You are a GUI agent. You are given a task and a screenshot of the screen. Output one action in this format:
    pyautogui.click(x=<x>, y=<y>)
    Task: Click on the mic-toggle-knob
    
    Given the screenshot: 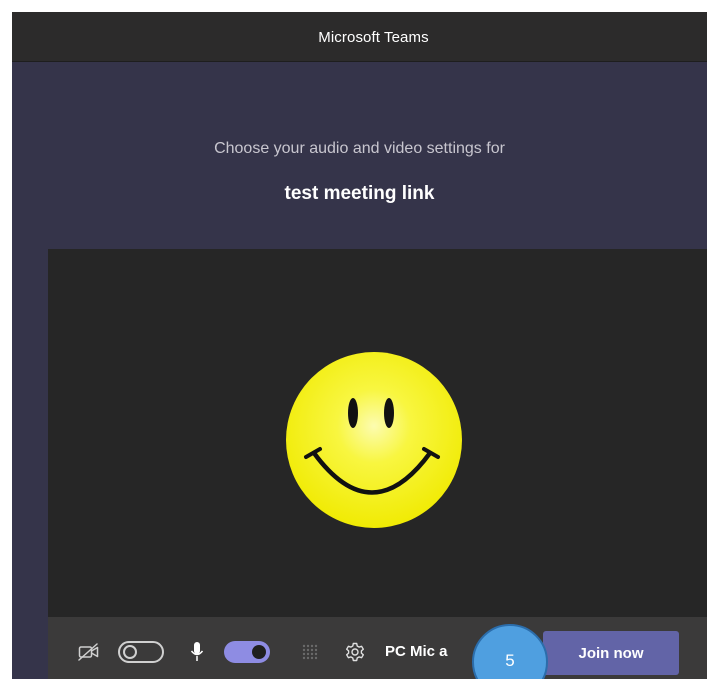 What is the action you would take?
    pyautogui.click(x=259, y=652)
    